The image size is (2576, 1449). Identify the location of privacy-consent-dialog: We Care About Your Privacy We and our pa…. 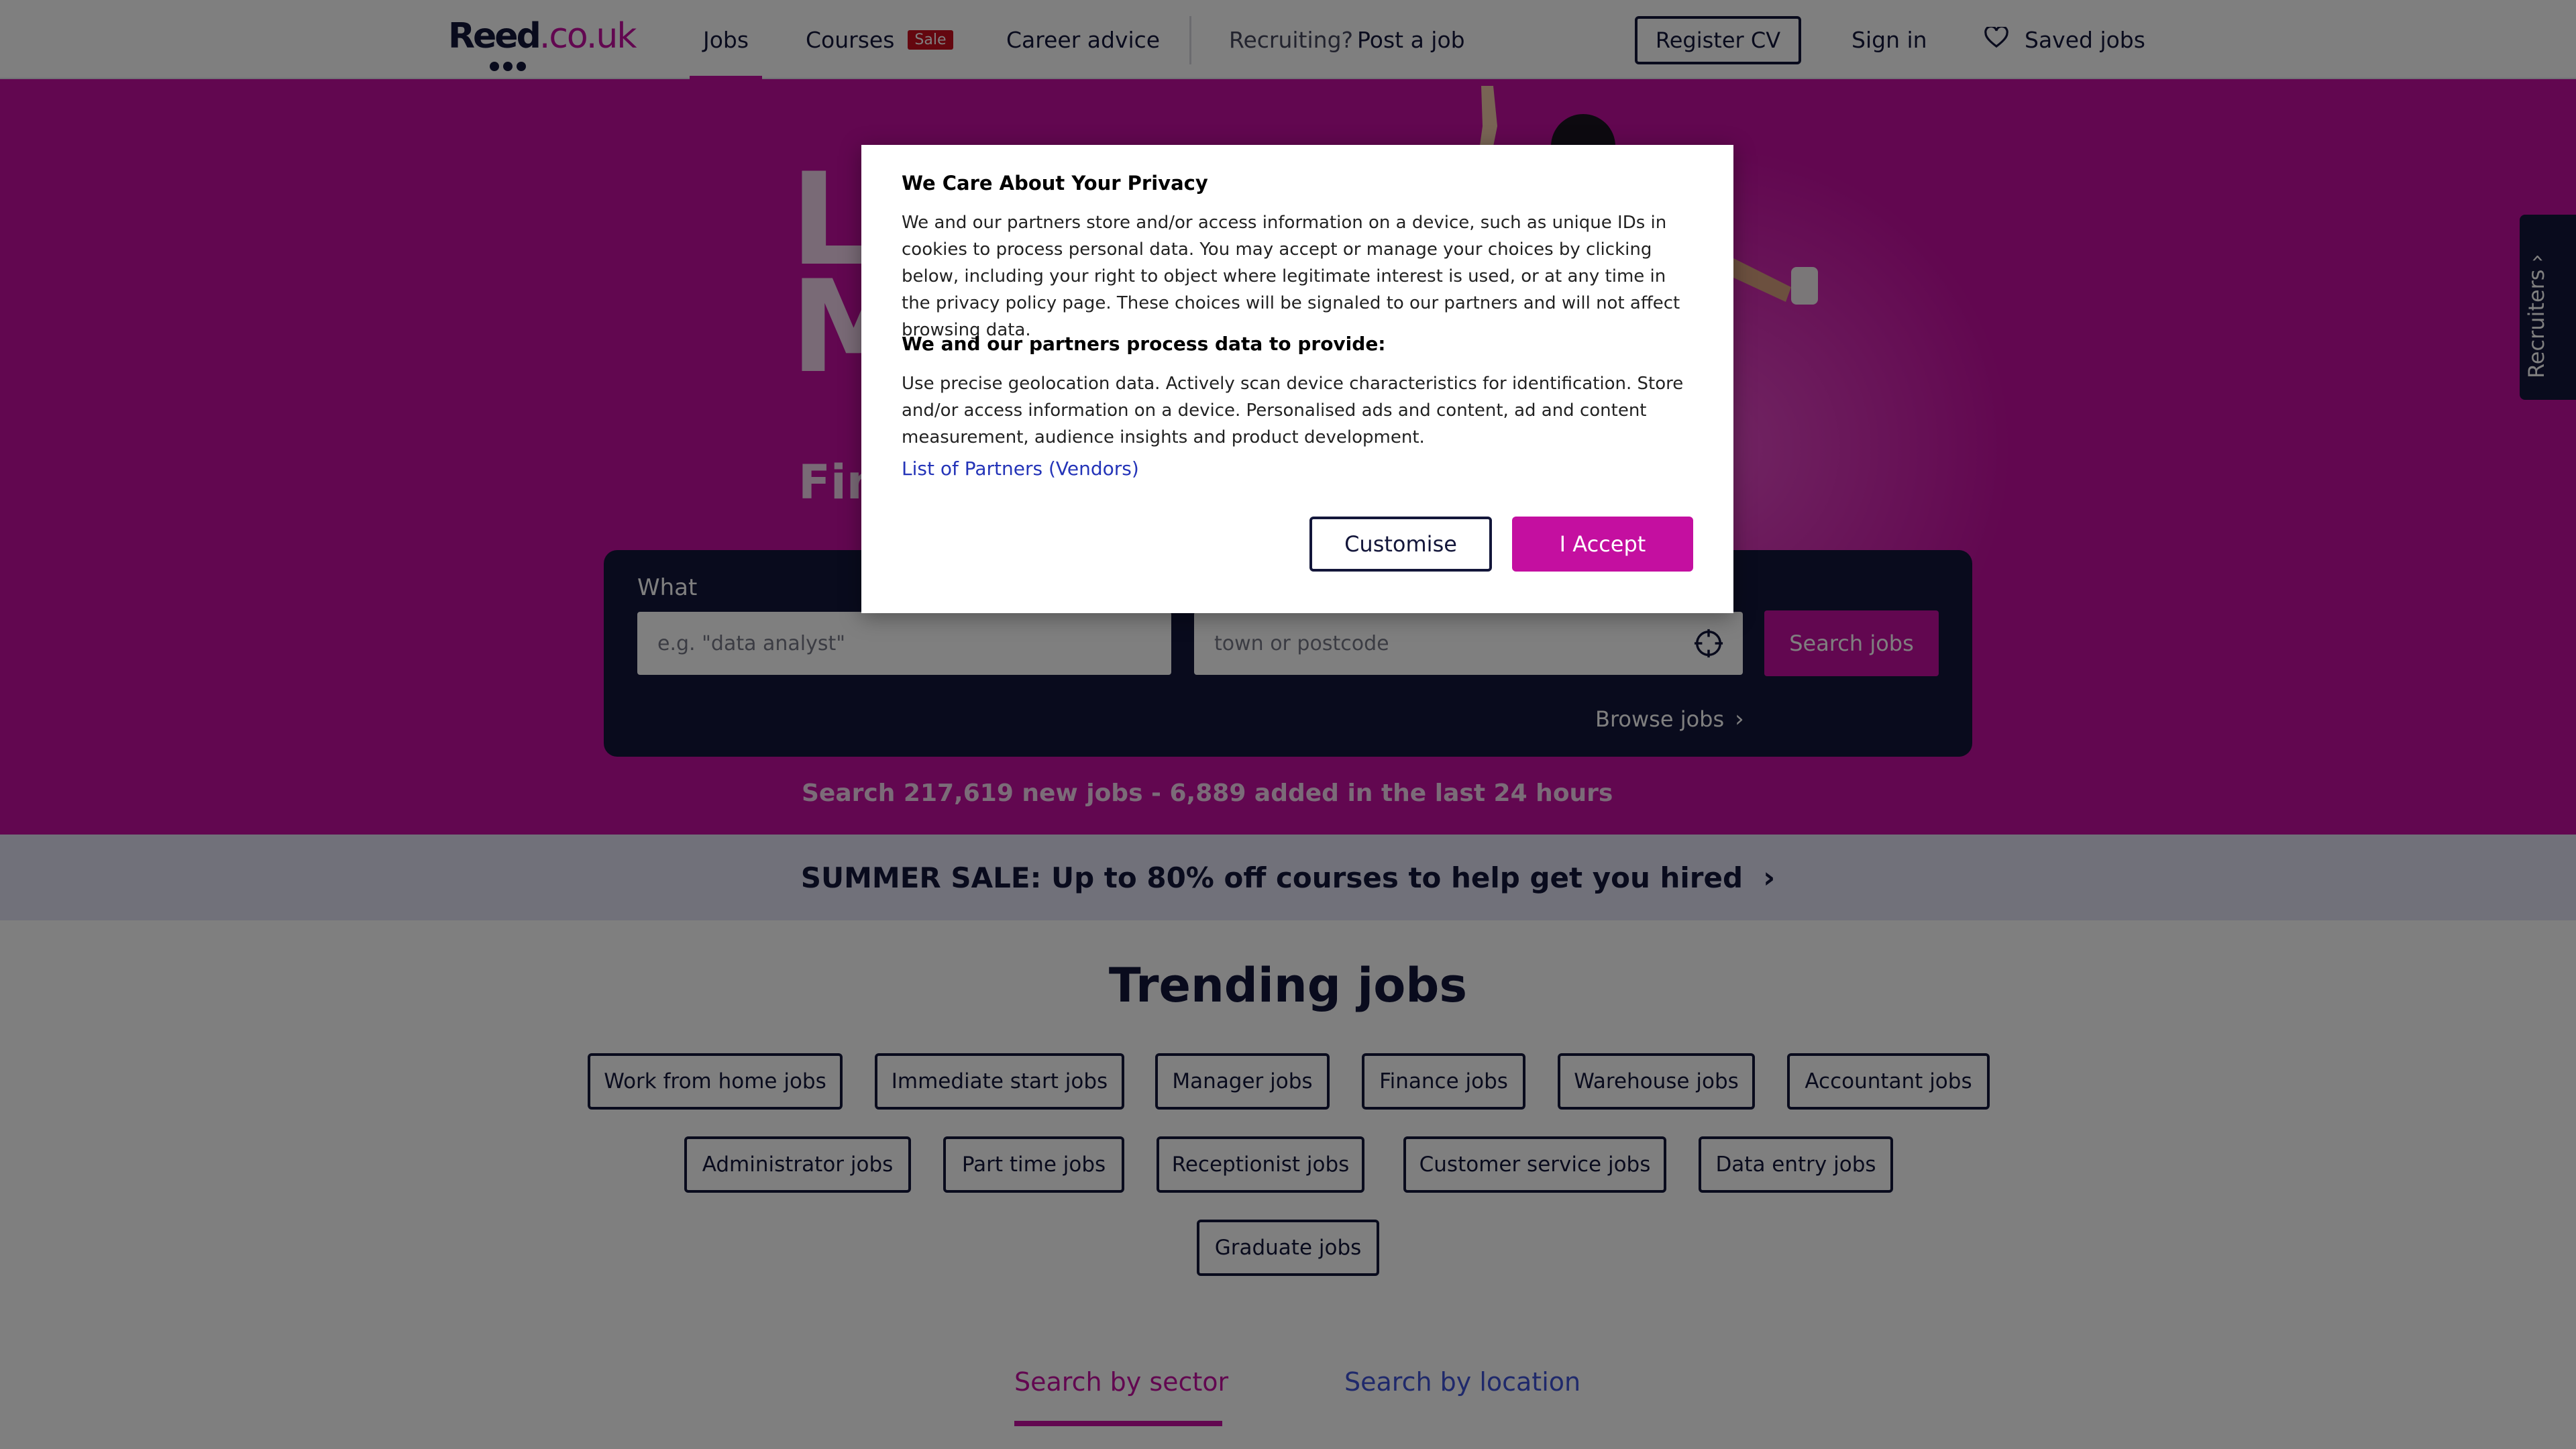
(1297, 379).